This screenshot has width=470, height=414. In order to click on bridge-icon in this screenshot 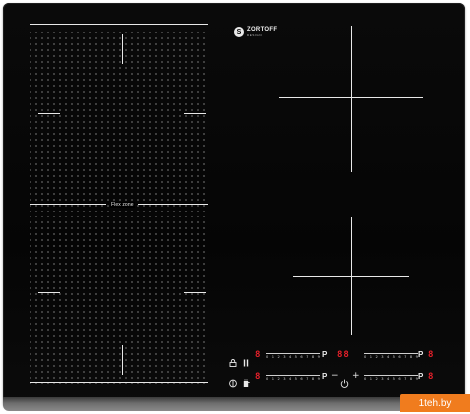, I will do `click(233, 380)`.